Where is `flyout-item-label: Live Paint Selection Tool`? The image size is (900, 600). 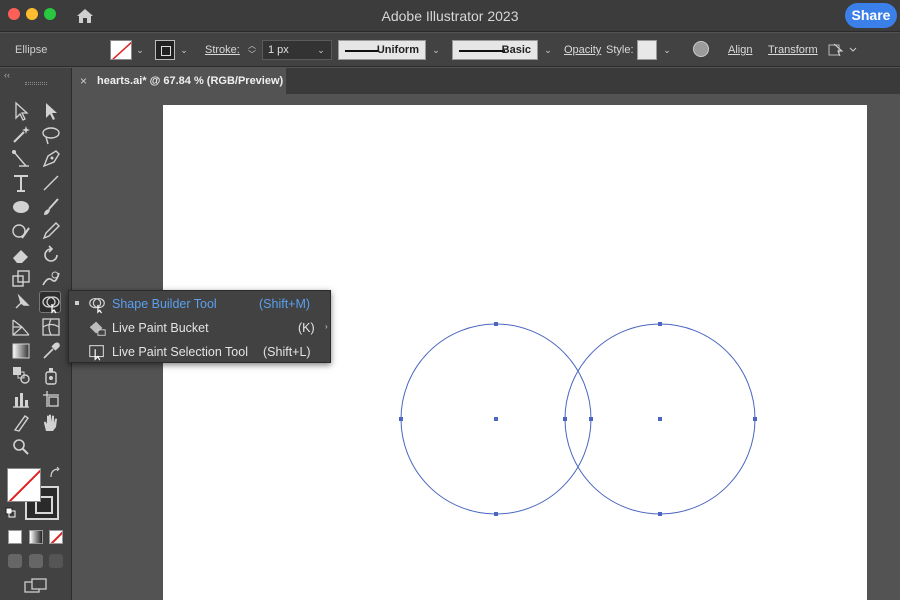 flyout-item-label: Live Paint Selection Tool is located at coordinates (180, 352).